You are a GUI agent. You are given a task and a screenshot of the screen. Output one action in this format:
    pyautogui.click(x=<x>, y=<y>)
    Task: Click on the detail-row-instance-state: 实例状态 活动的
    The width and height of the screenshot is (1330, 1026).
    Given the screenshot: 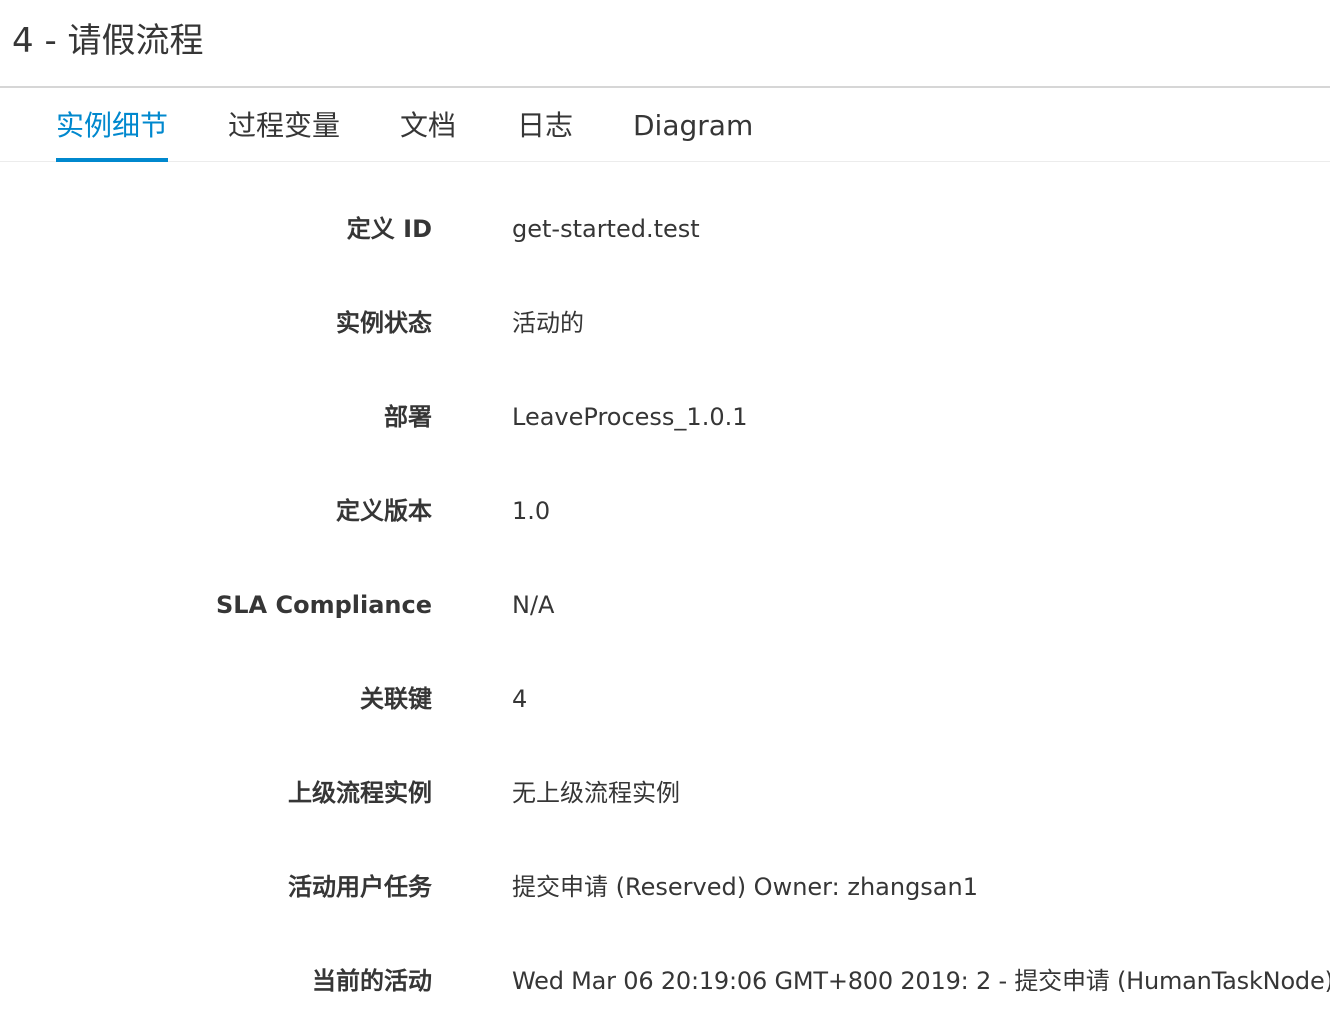 What is the action you would take?
    pyautogui.click(x=665, y=323)
    